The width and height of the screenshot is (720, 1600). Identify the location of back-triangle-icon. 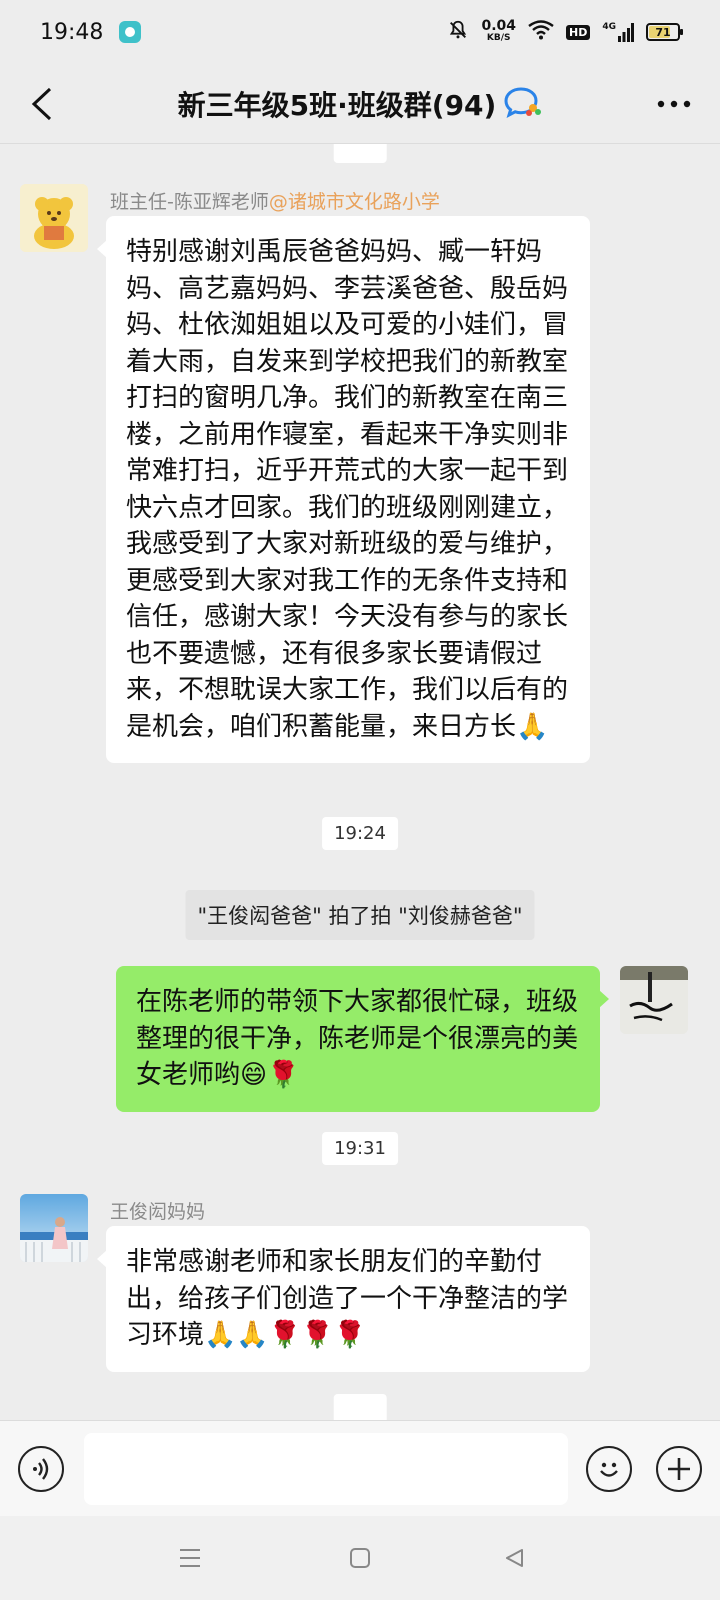
(514, 1558).